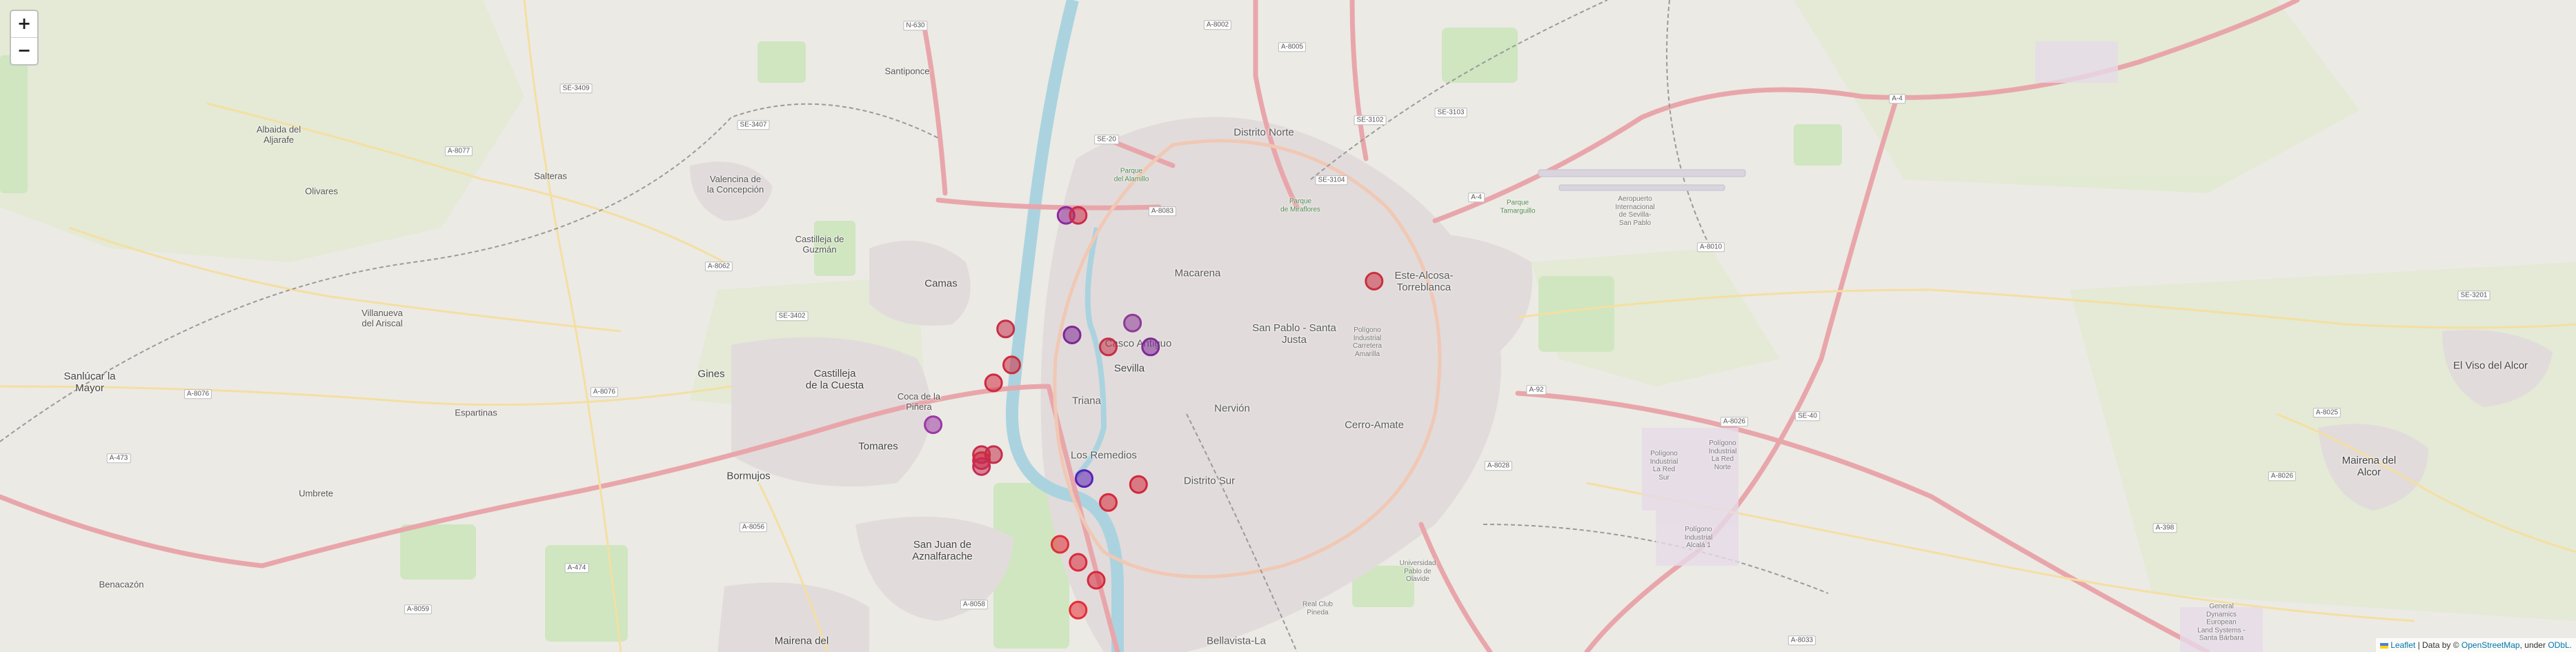  What do you see at coordinates (2560, 645) in the screenshot?
I see `odbl-link: ODbL.` at bounding box center [2560, 645].